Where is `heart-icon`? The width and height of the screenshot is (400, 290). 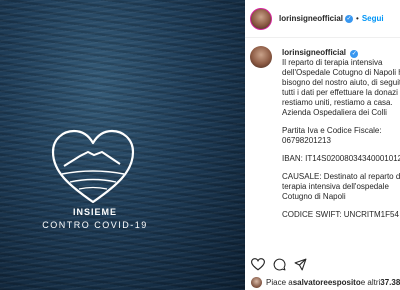 heart-icon is located at coordinates (258, 264).